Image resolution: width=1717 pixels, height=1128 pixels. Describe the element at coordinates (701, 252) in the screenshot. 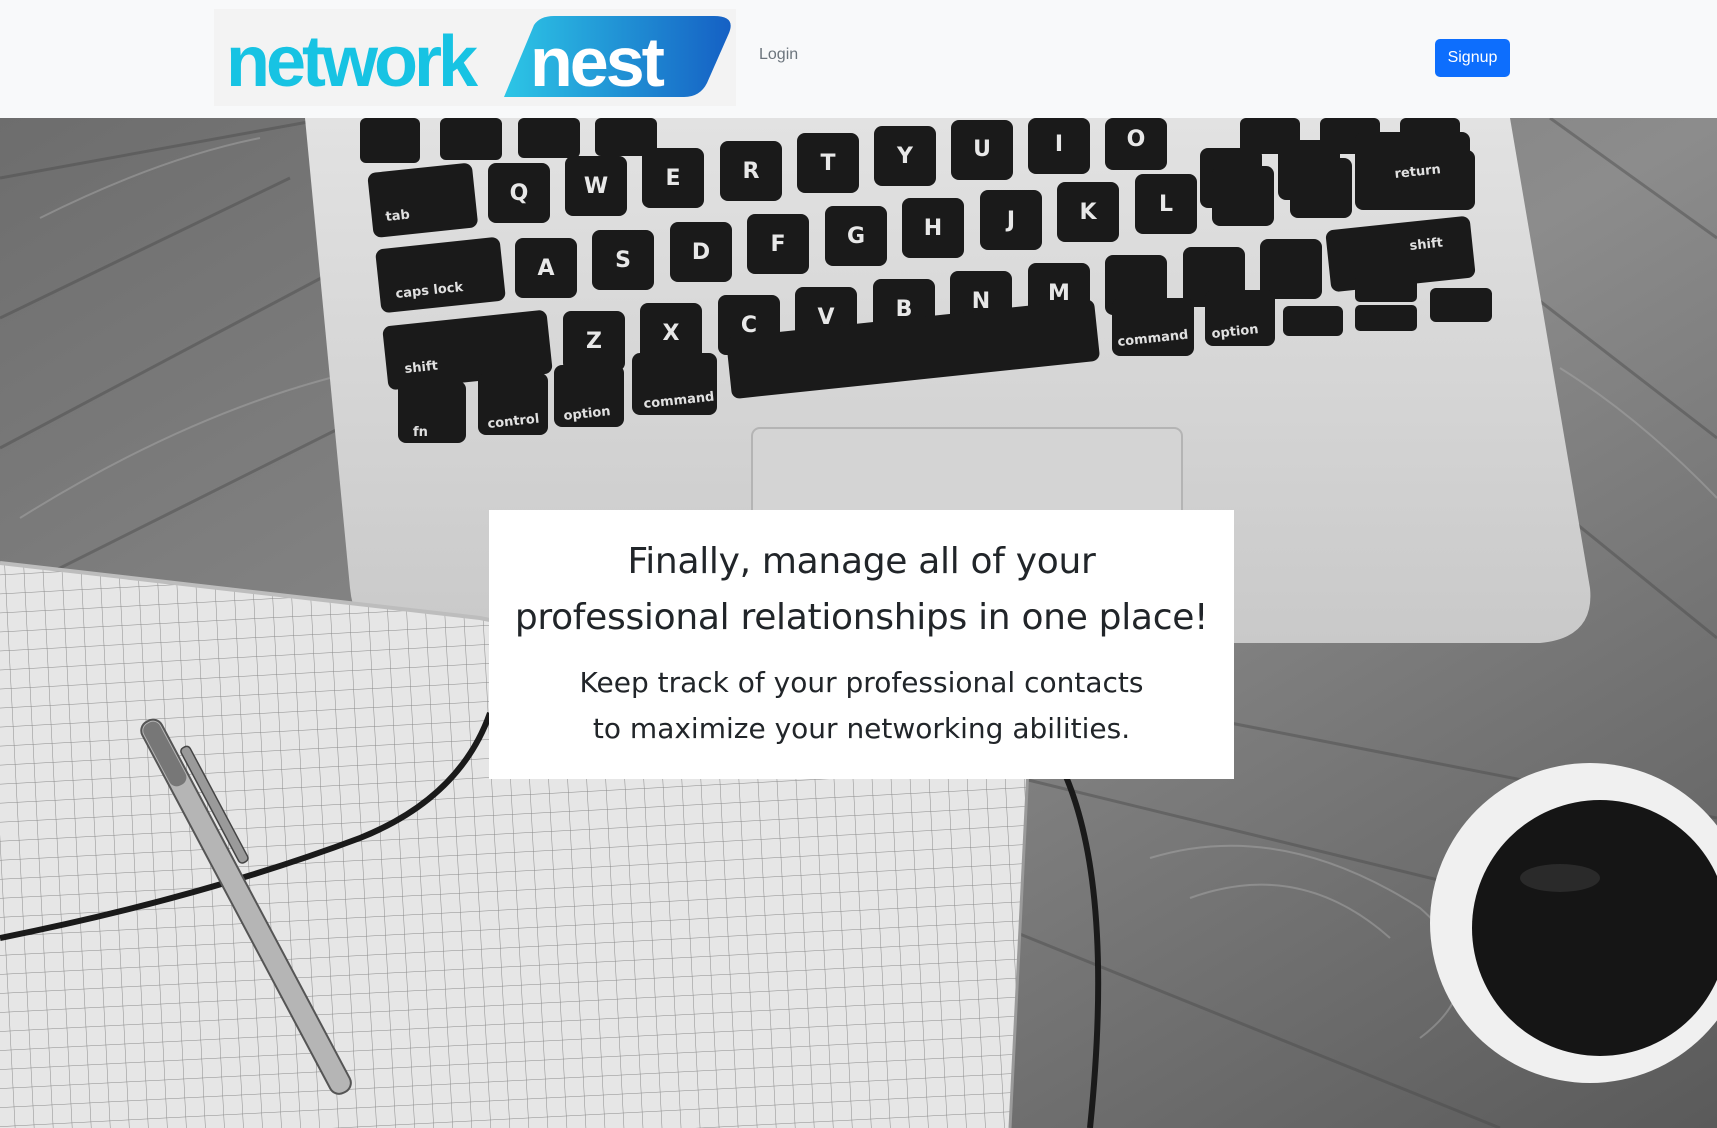

I see `svg-text: D` at that location.